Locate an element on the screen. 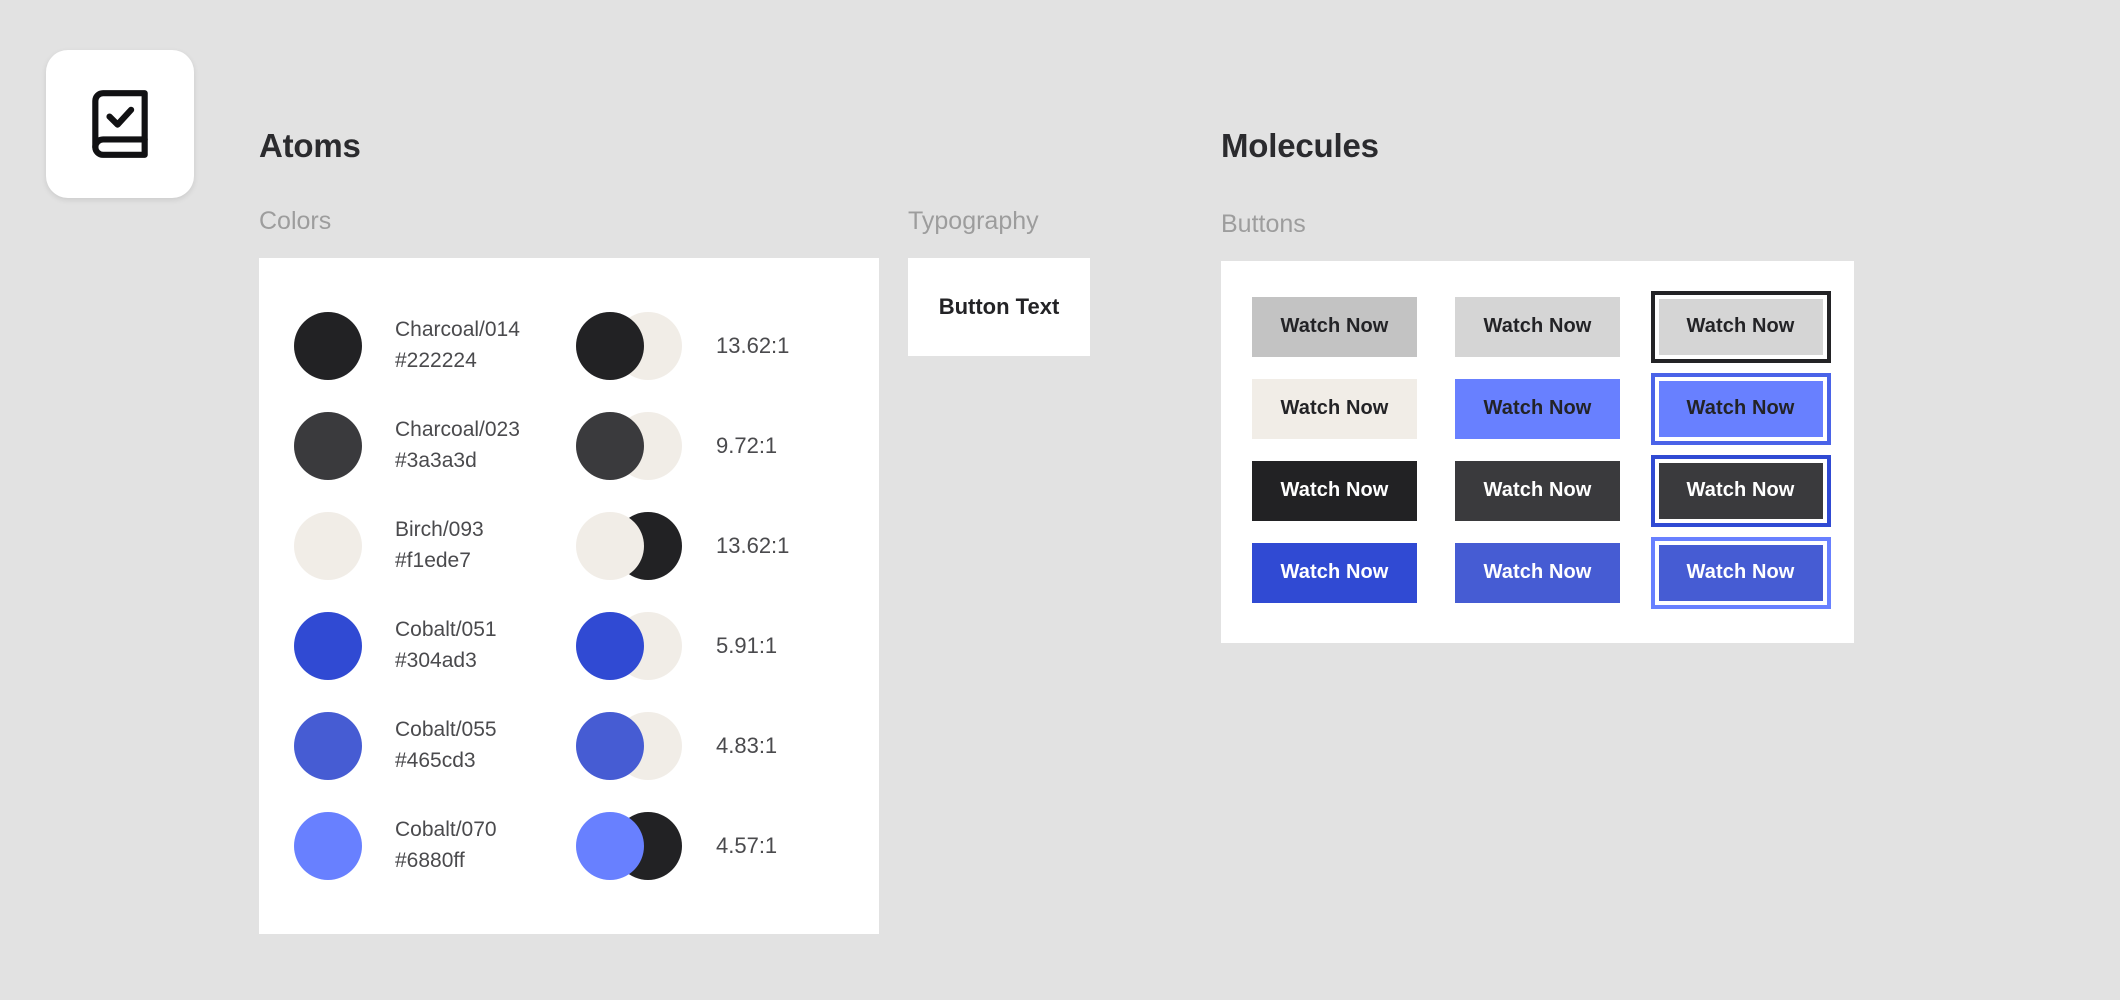 This screenshot has height=1000, width=2120. color-meta: Charcoal/014 #222224 is located at coordinates (482, 345).